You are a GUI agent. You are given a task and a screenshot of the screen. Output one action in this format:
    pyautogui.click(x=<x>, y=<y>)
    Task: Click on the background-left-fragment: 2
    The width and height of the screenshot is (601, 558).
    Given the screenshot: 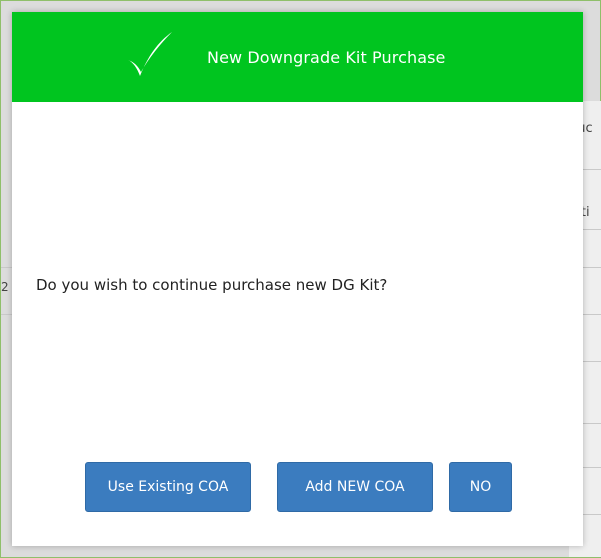 What is the action you would take?
    pyautogui.click(x=5, y=287)
    